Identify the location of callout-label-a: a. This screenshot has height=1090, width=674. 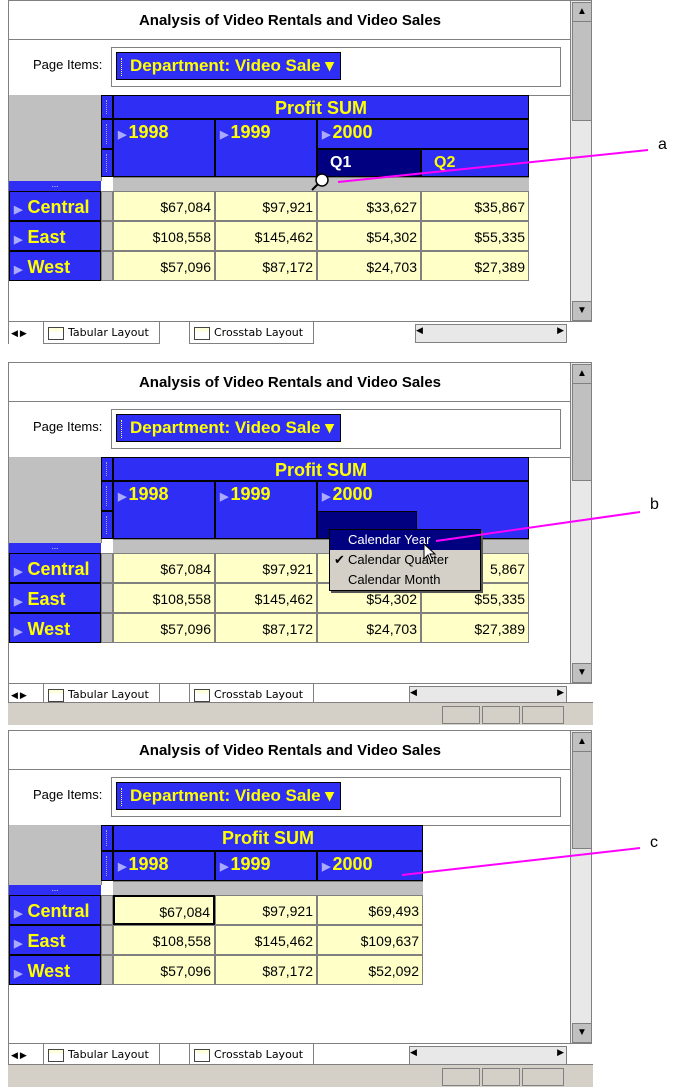
(662, 144).